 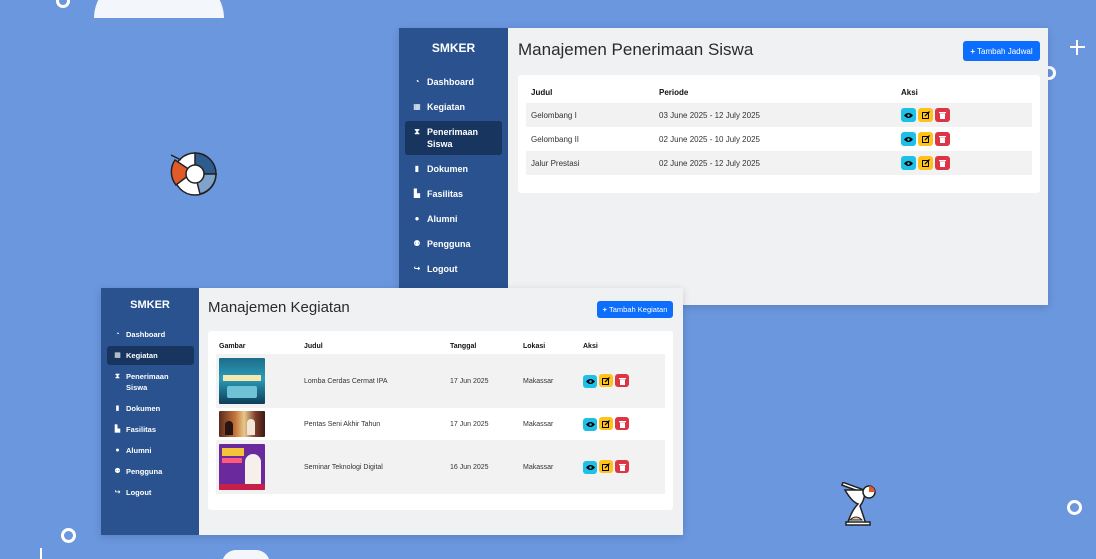 What do you see at coordinates (604, 309) in the screenshot?
I see `plus-icon: +` at bounding box center [604, 309].